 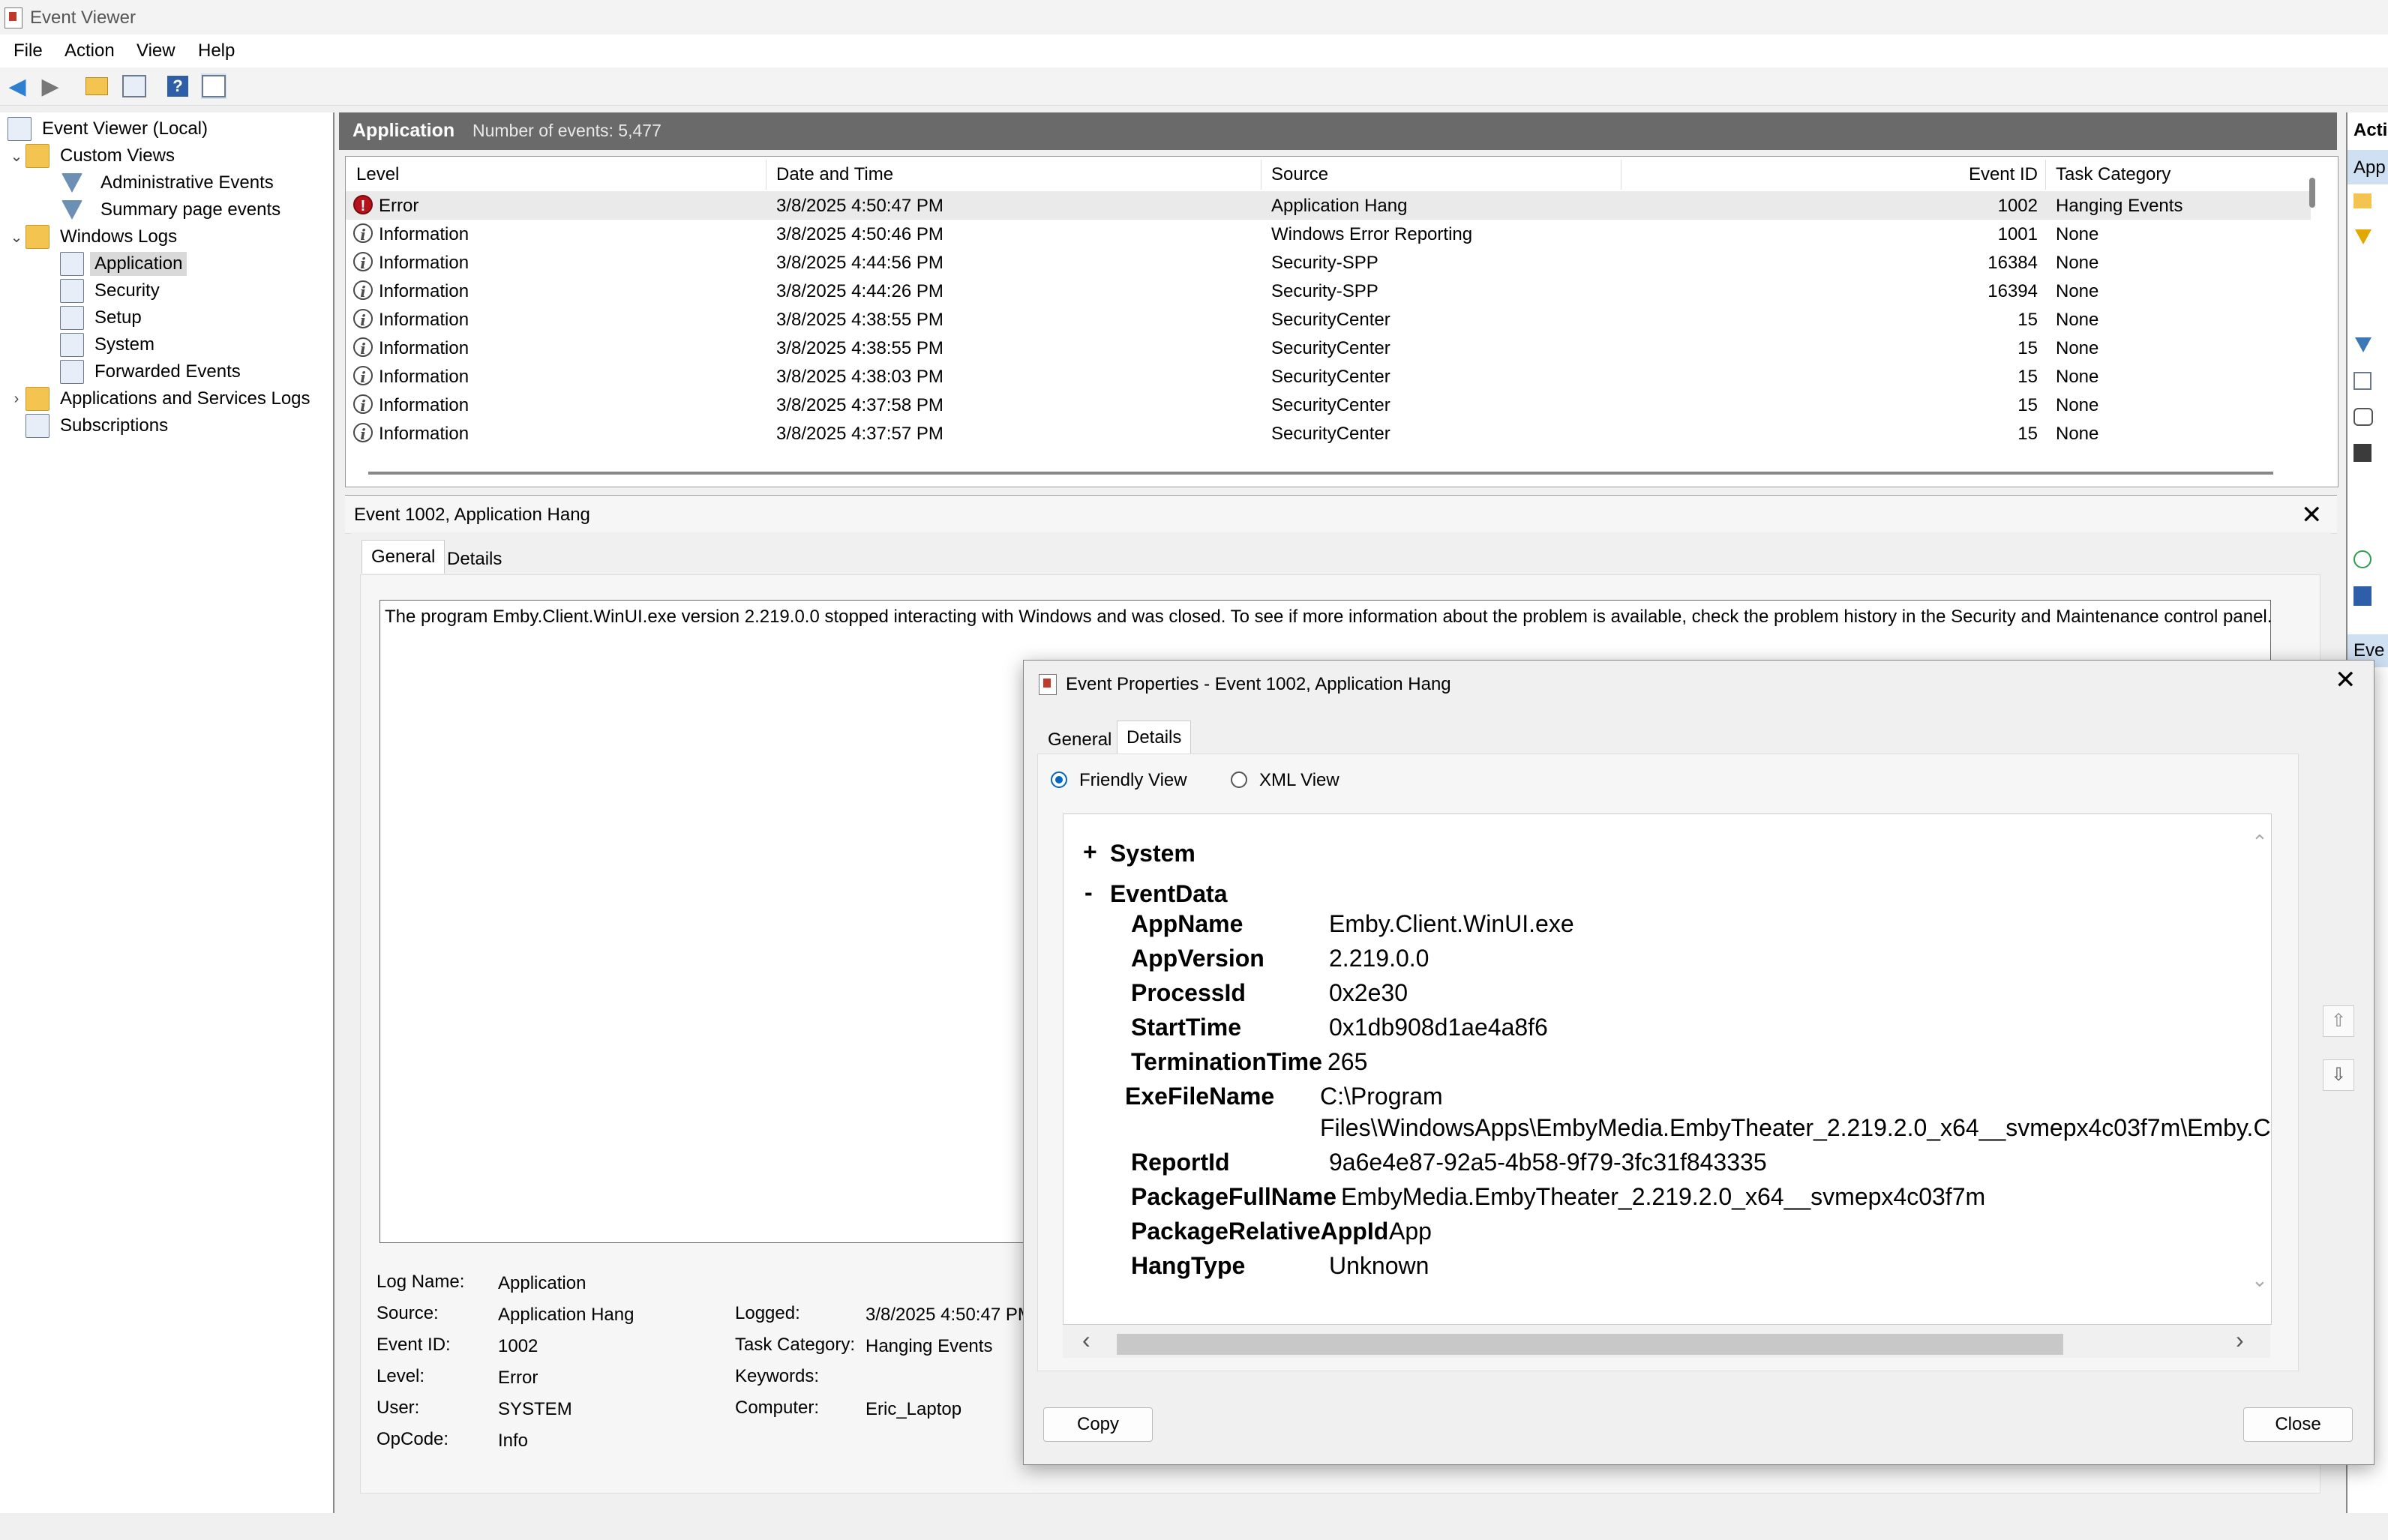 I want to click on level-cell: Information, so click(x=424, y=434).